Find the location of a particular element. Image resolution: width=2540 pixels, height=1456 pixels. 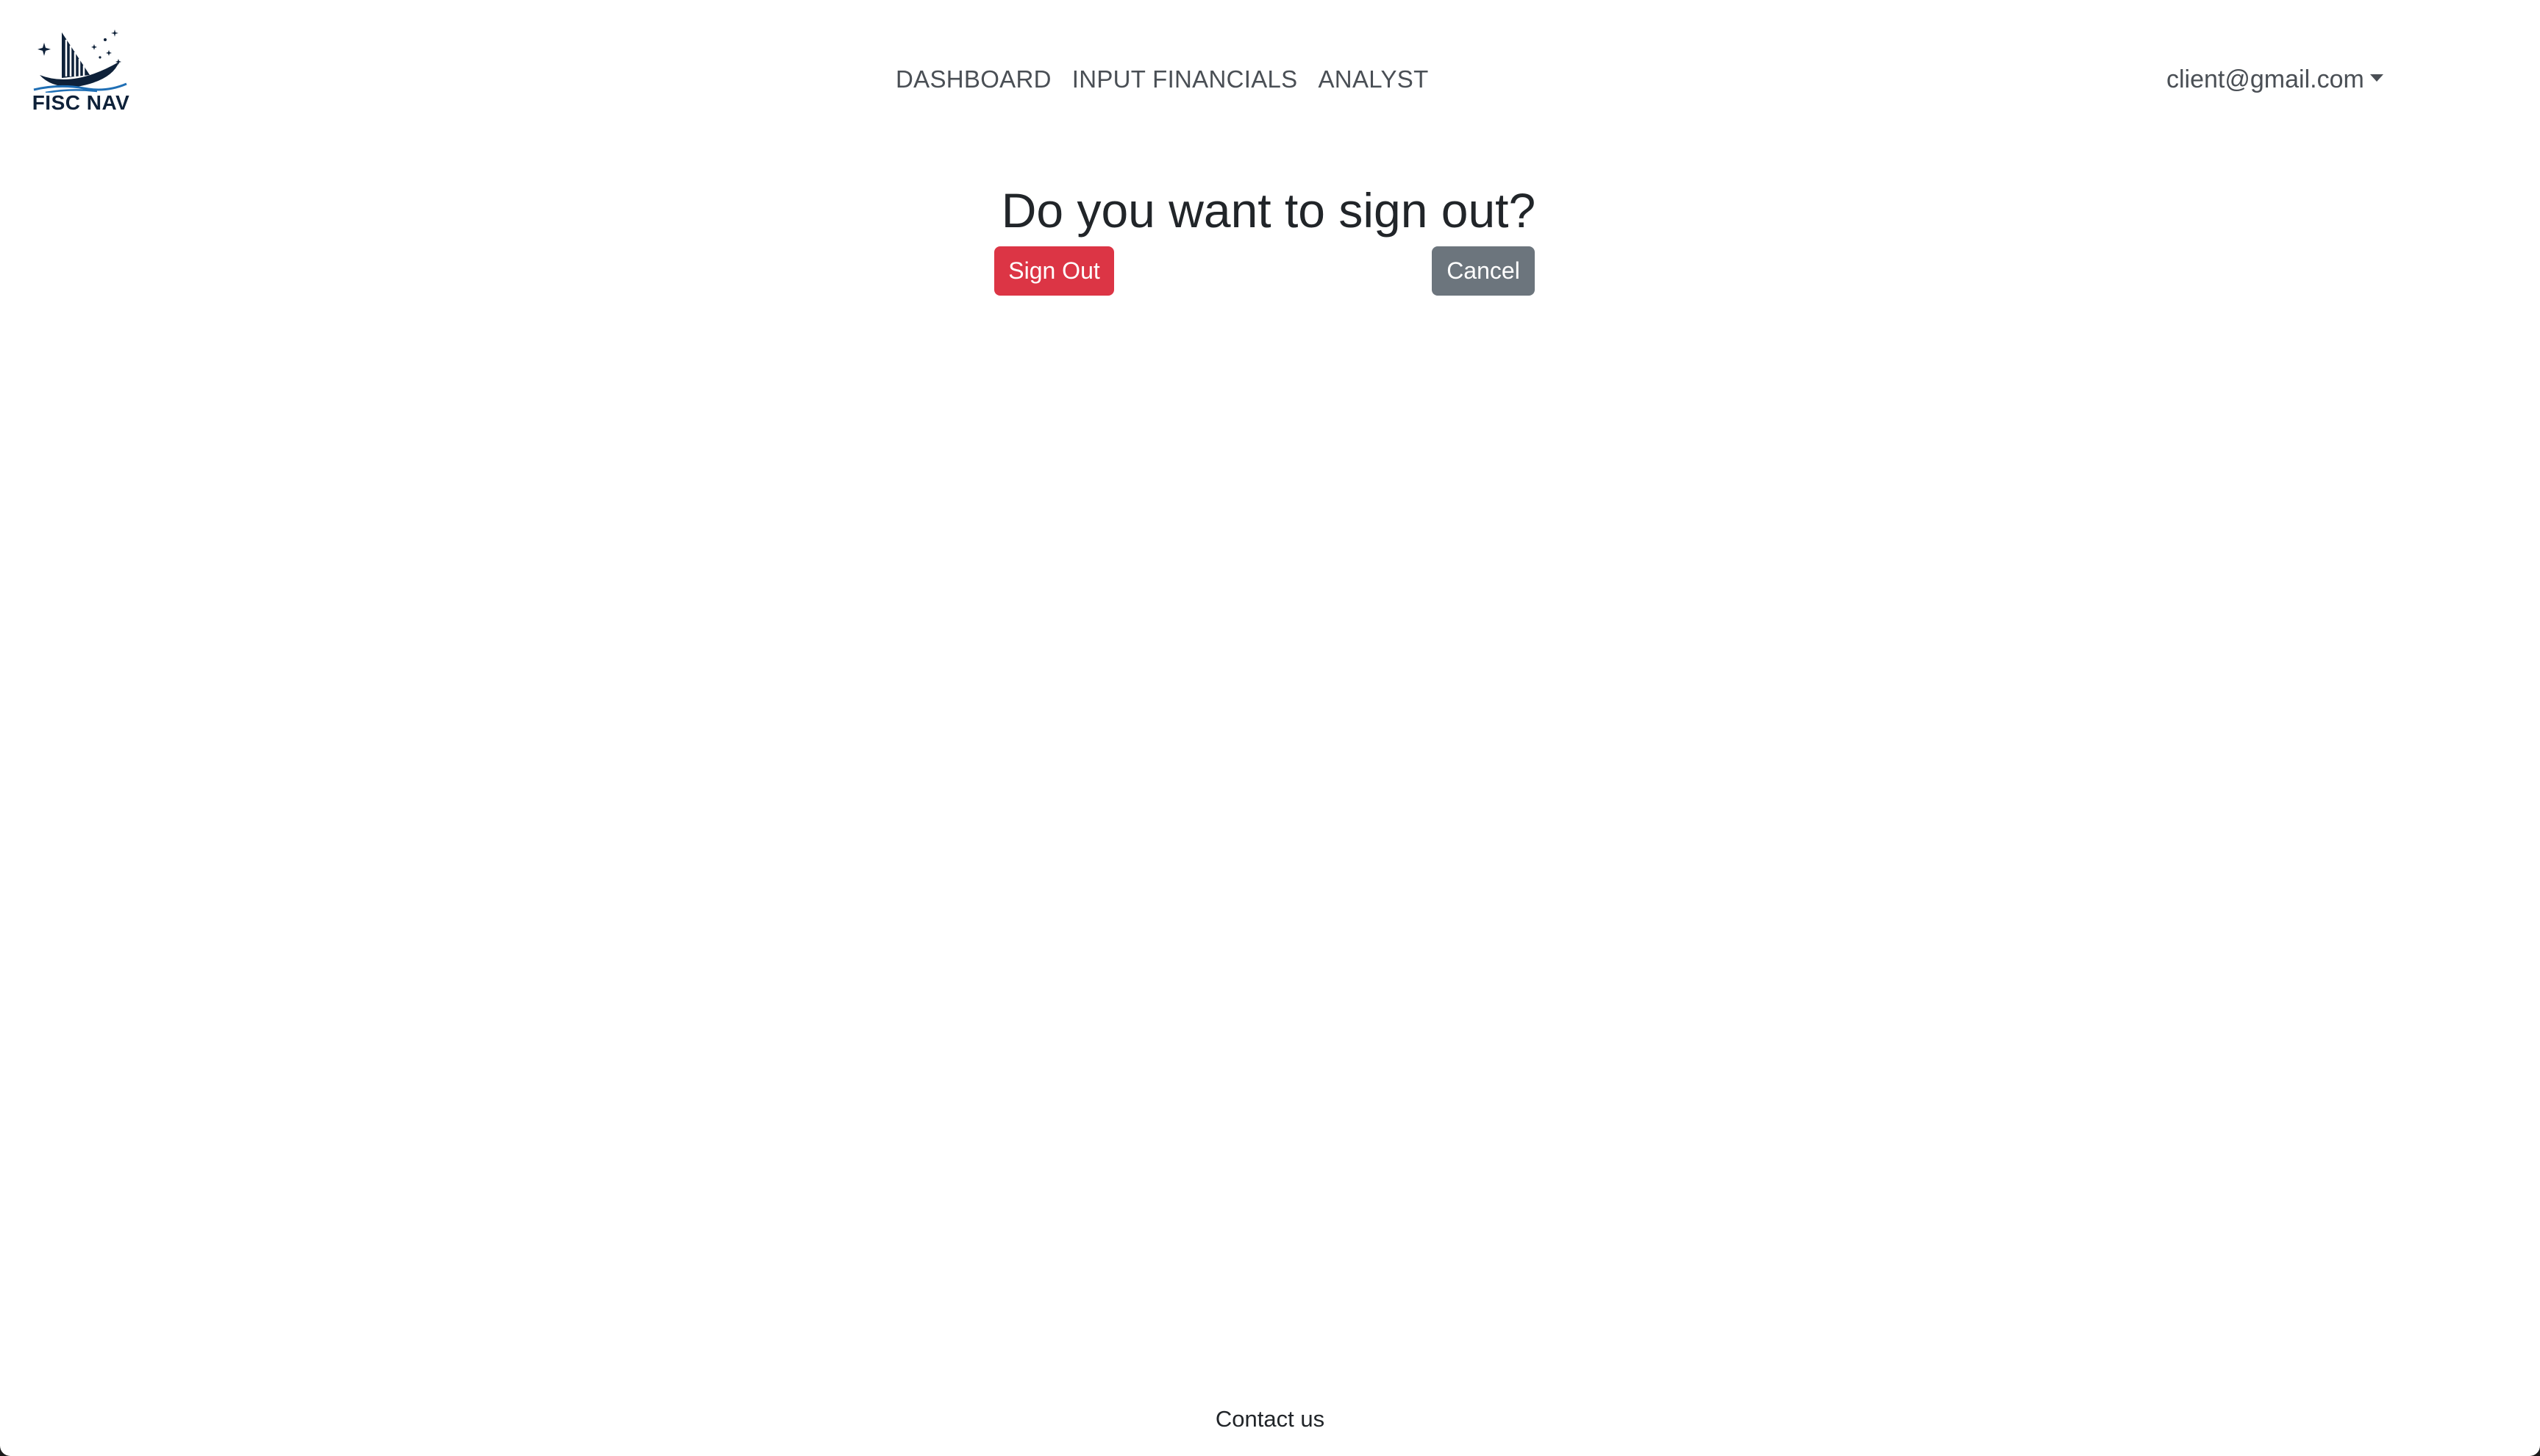

brand-name: FISC NAV is located at coordinates (81, 102).